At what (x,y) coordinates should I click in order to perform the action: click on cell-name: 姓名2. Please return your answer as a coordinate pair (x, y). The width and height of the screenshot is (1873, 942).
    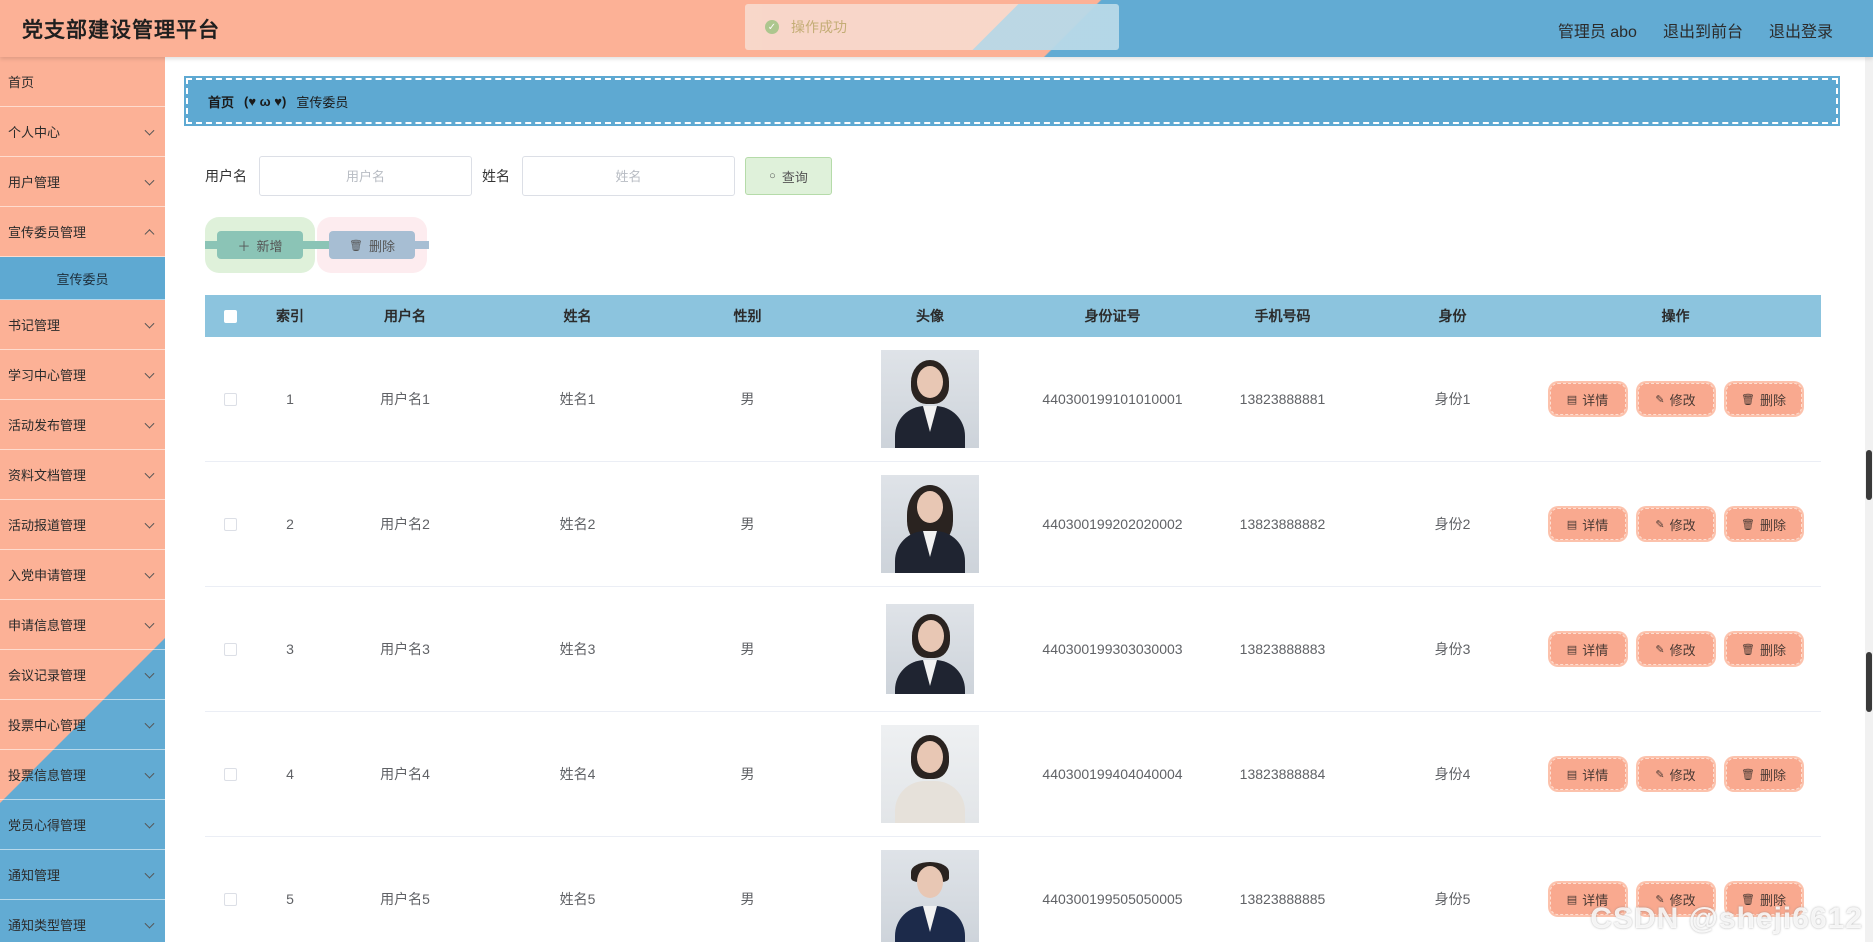
    Looking at the image, I should click on (577, 524).